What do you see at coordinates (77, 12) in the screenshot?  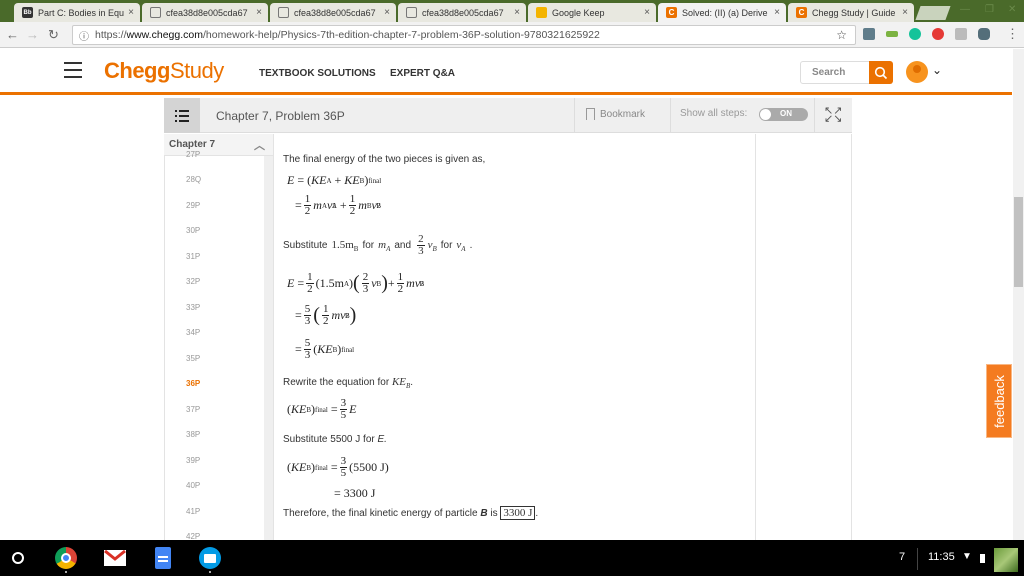 I see `browser-tab: Bb Part C: Bodies in Equ ×` at bounding box center [77, 12].